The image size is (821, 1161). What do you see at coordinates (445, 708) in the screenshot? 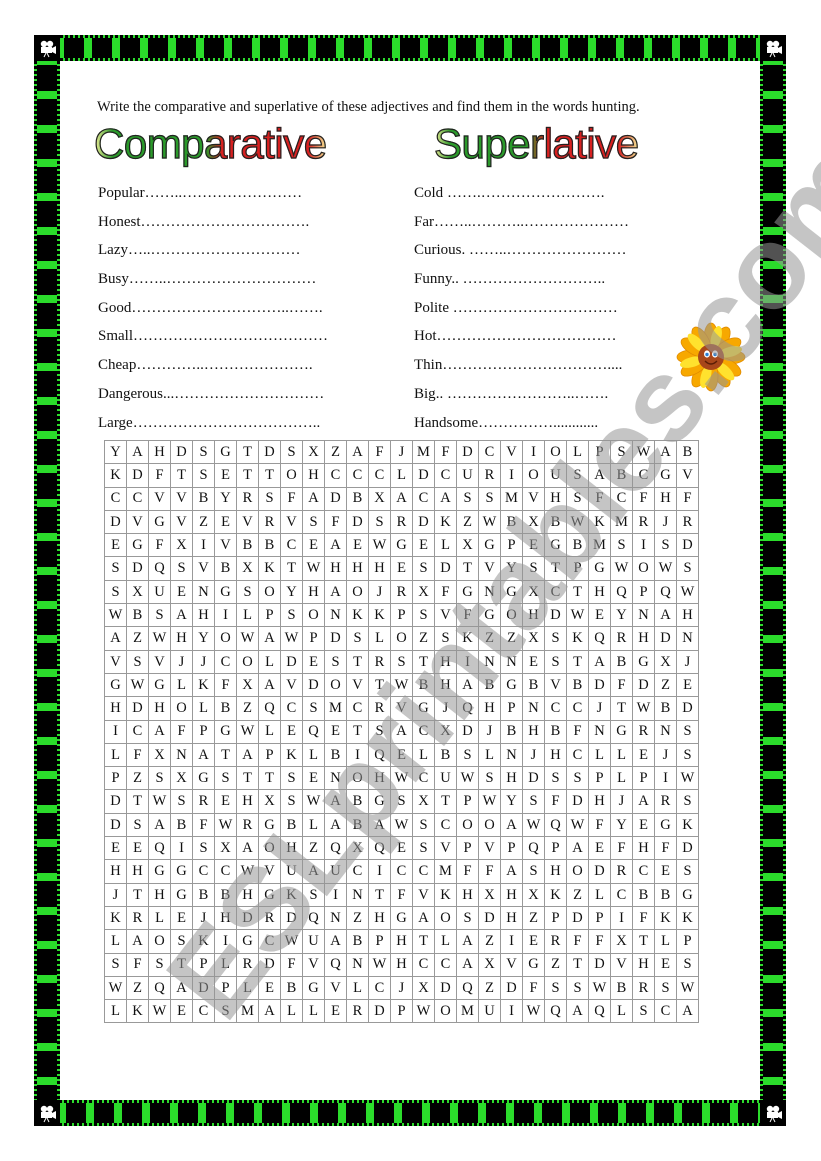
I see `grid-cell: J` at bounding box center [445, 708].